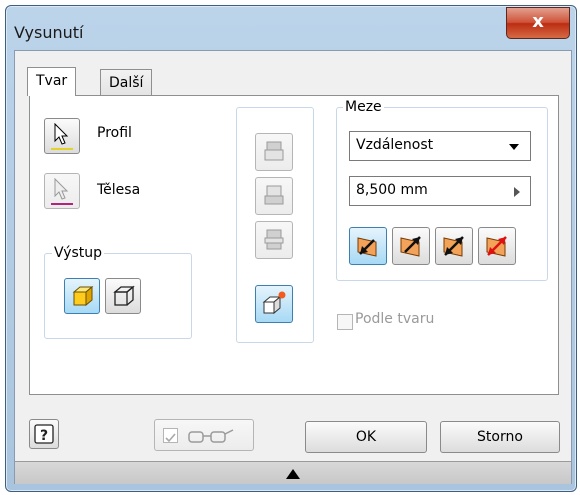 The image size is (580, 495). I want to click on asymmetric-extrude-icon, so click(274, 303).